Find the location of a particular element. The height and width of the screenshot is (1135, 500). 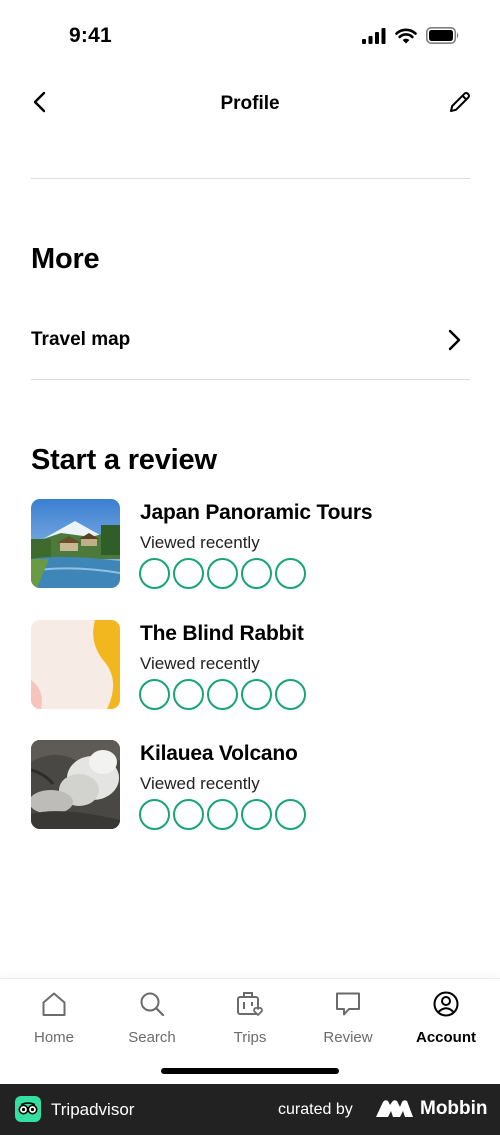

tab-bar: Home Search Trips Review Account is located at coordinates (250, 1031).